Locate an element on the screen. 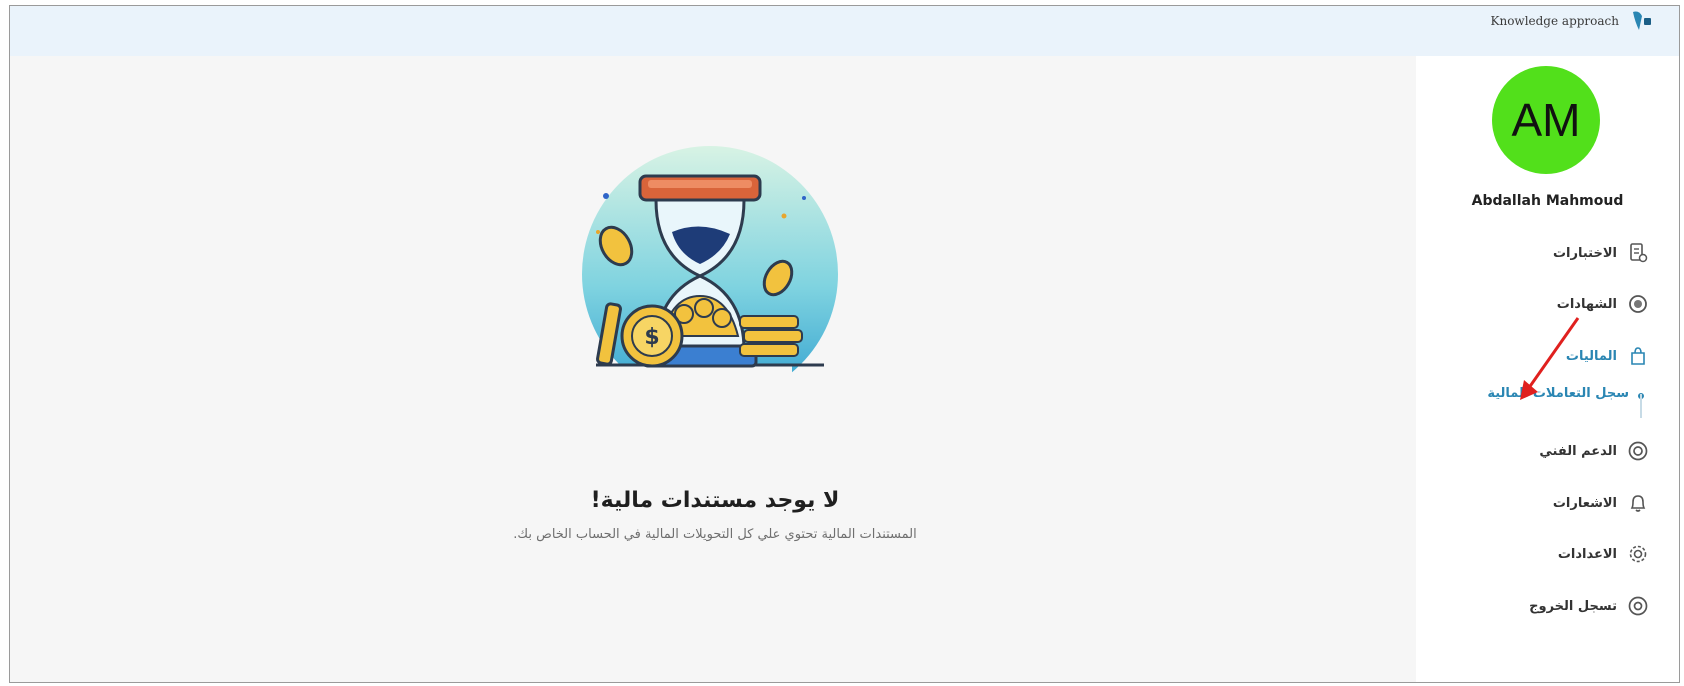  sidebar-item-notifications: الاشعارات is located at coordinates (1601, 503).